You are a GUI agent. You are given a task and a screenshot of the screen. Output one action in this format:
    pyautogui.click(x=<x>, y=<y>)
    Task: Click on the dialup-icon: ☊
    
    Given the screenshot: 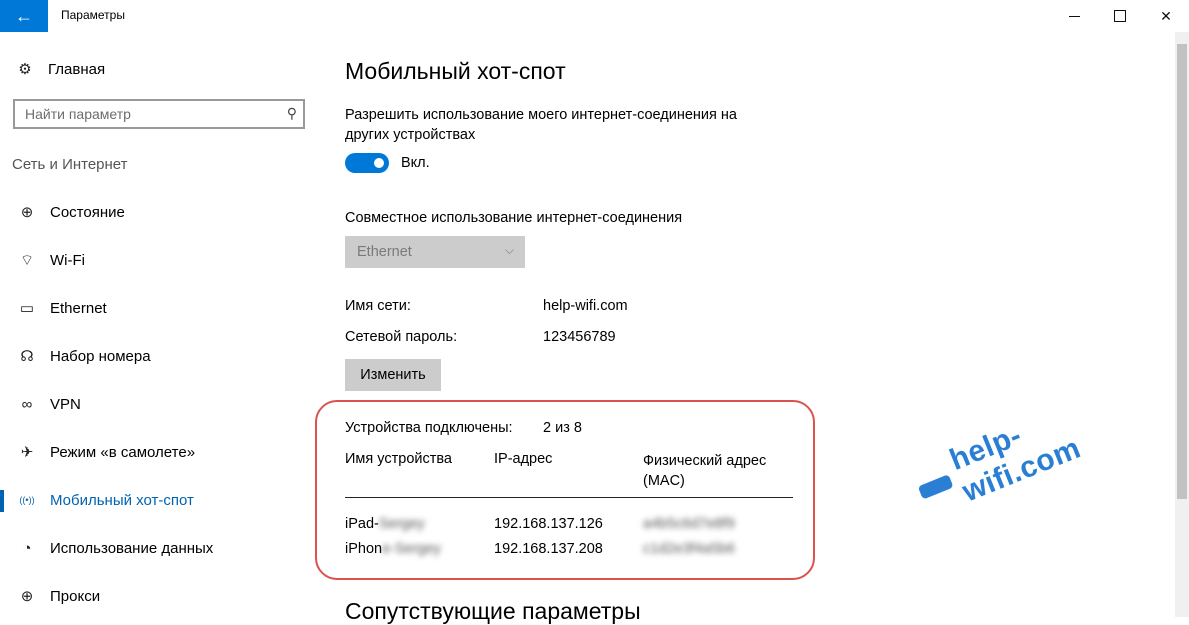 What is the action you would take?
    pyautogui.click(x=27, y=356)
    